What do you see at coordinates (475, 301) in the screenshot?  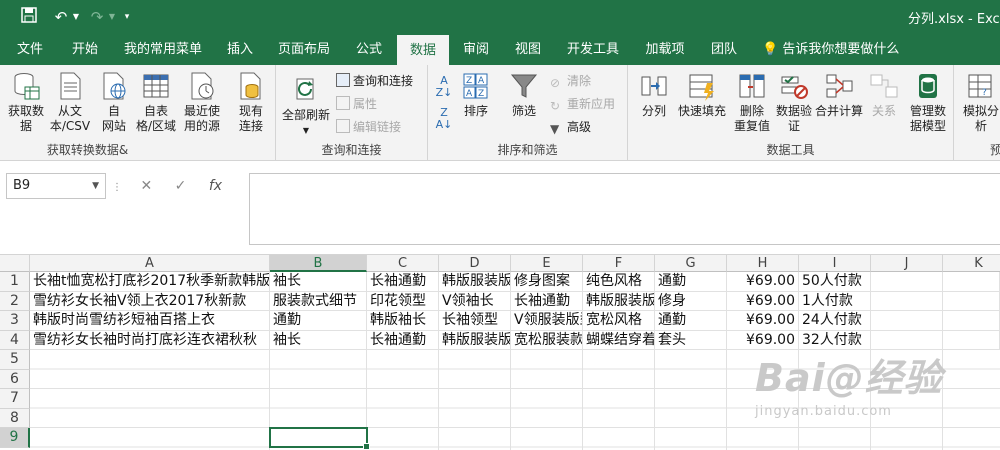 I see `cell-d2: V领袖长` at bounding box center [475, 301].